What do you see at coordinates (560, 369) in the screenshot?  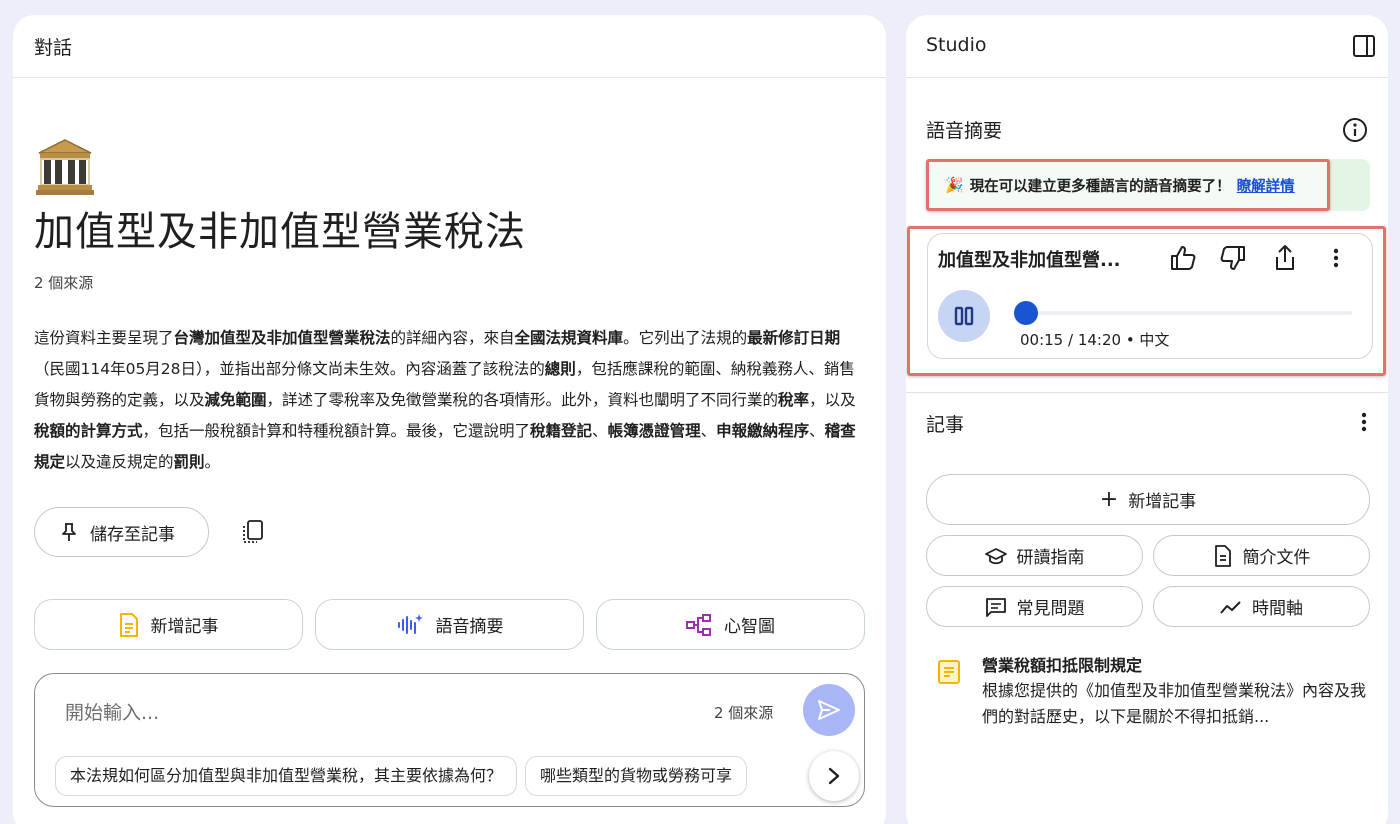 I see `summary-highlight: 總則` at bounding box center [560, 369].